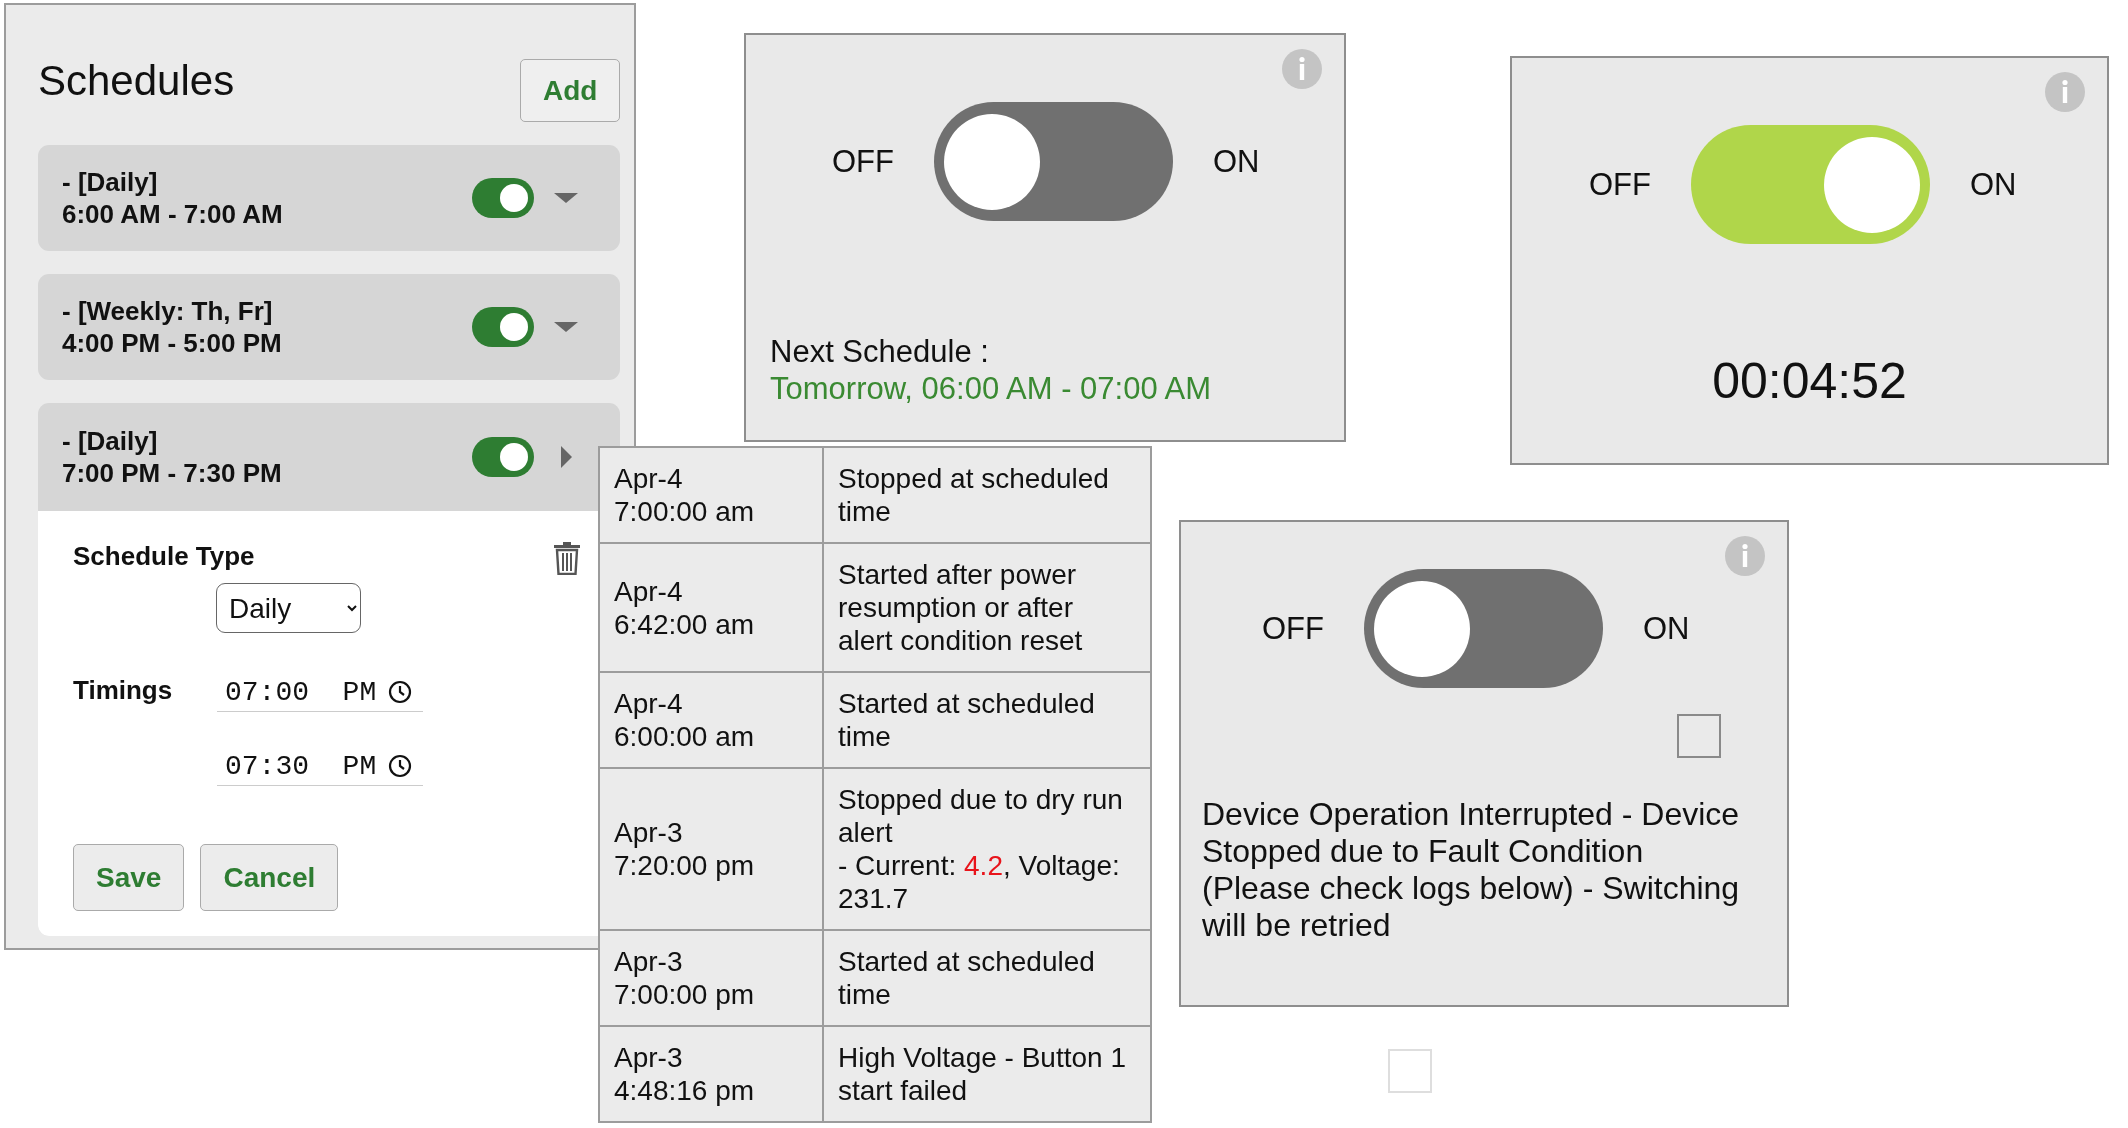  I want to click on table-cell: Apr-3 4:48:16 pm, so click(711, 1074).